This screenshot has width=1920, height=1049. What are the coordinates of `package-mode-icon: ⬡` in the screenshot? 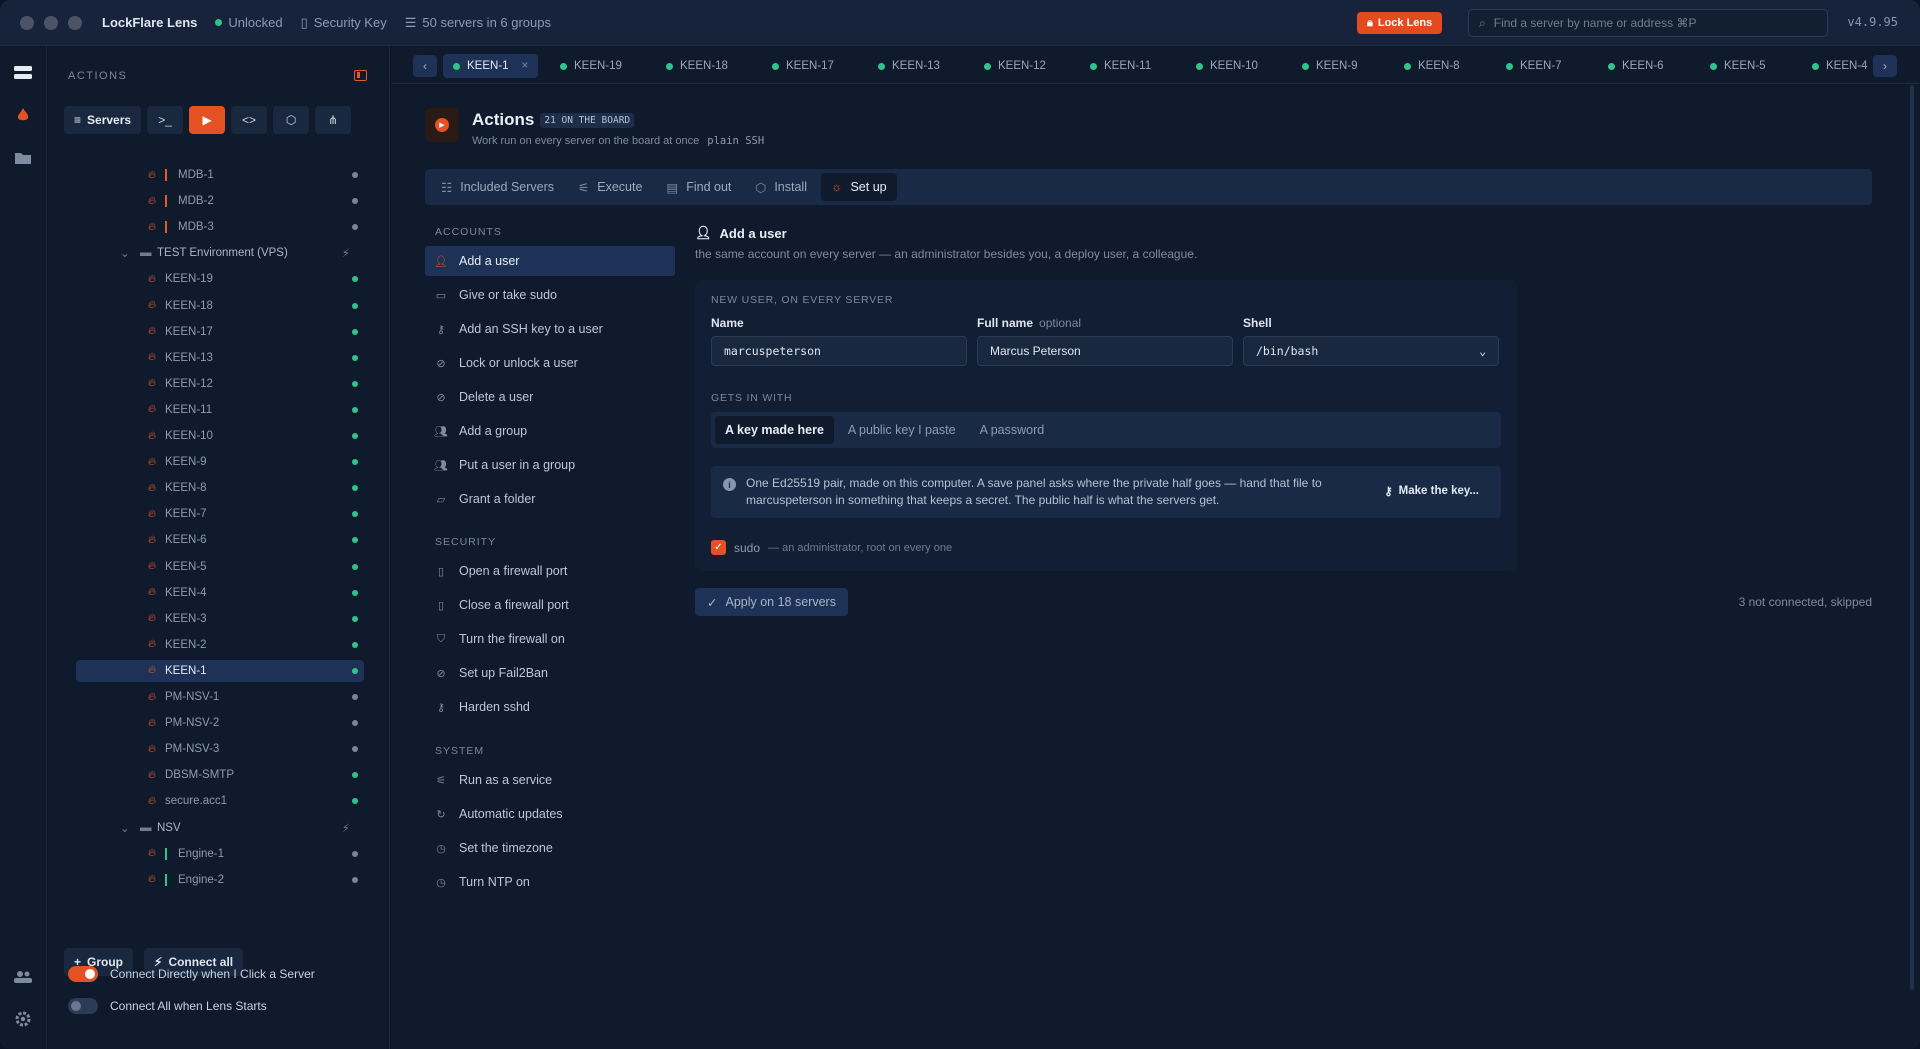 It's located at (291, 120).